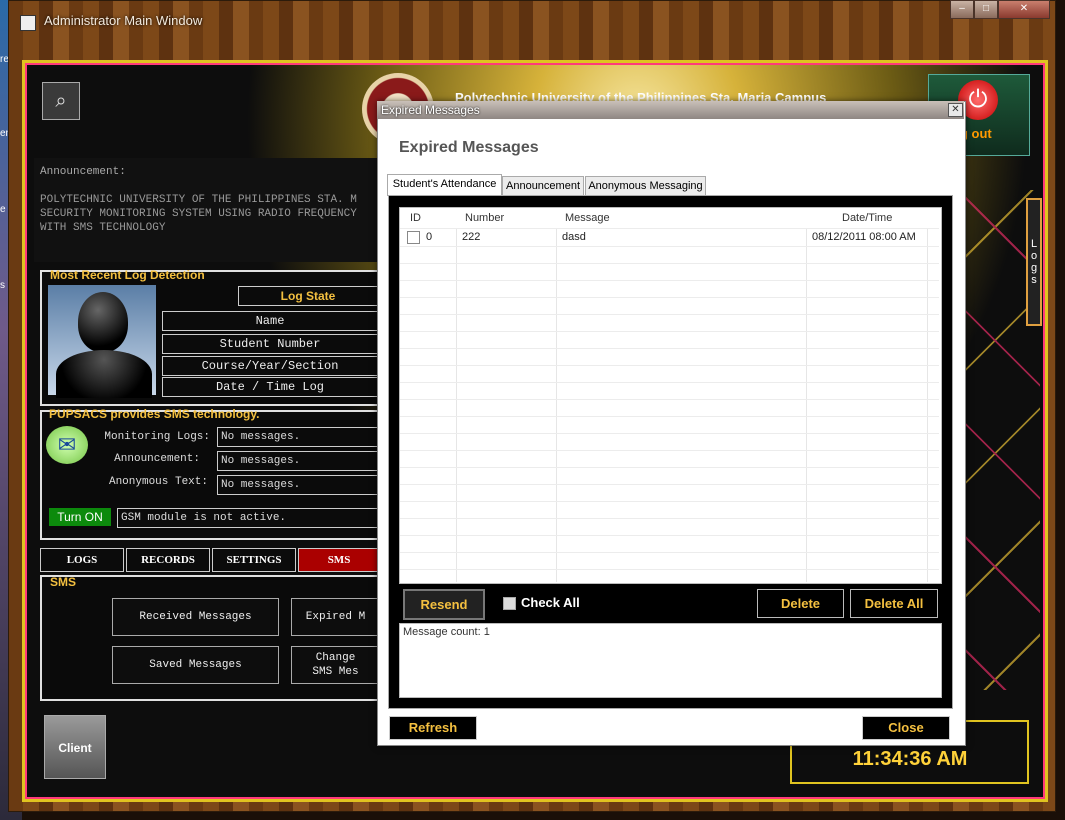 The height and width of the screenshot is (820, 1065). What do you see at coordinates (83, 172) in the screenshot?
I see `announcement-title: Announcement:` at bounding box center [83, 172].